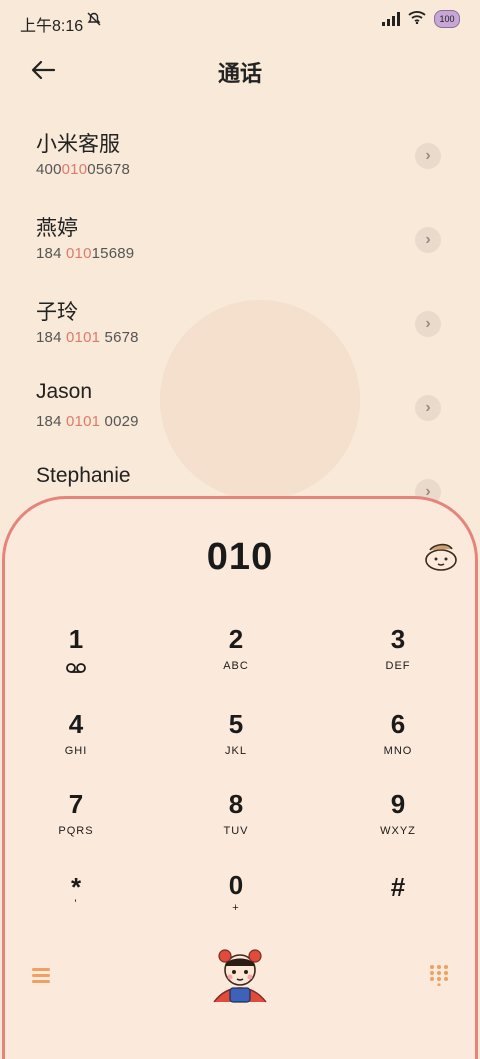 This screenshot has width=480, height=1059. Describe the element at coordinates (57, 312) in the screenshot. I see `contact-name: 子玲` at that location.